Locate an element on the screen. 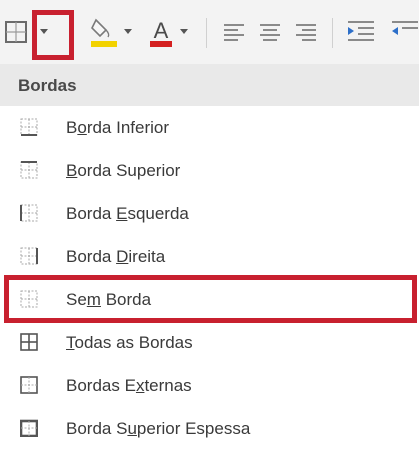 This screenshot has width=419, height=449. border-left-icon is located at coordinates (29, 213).